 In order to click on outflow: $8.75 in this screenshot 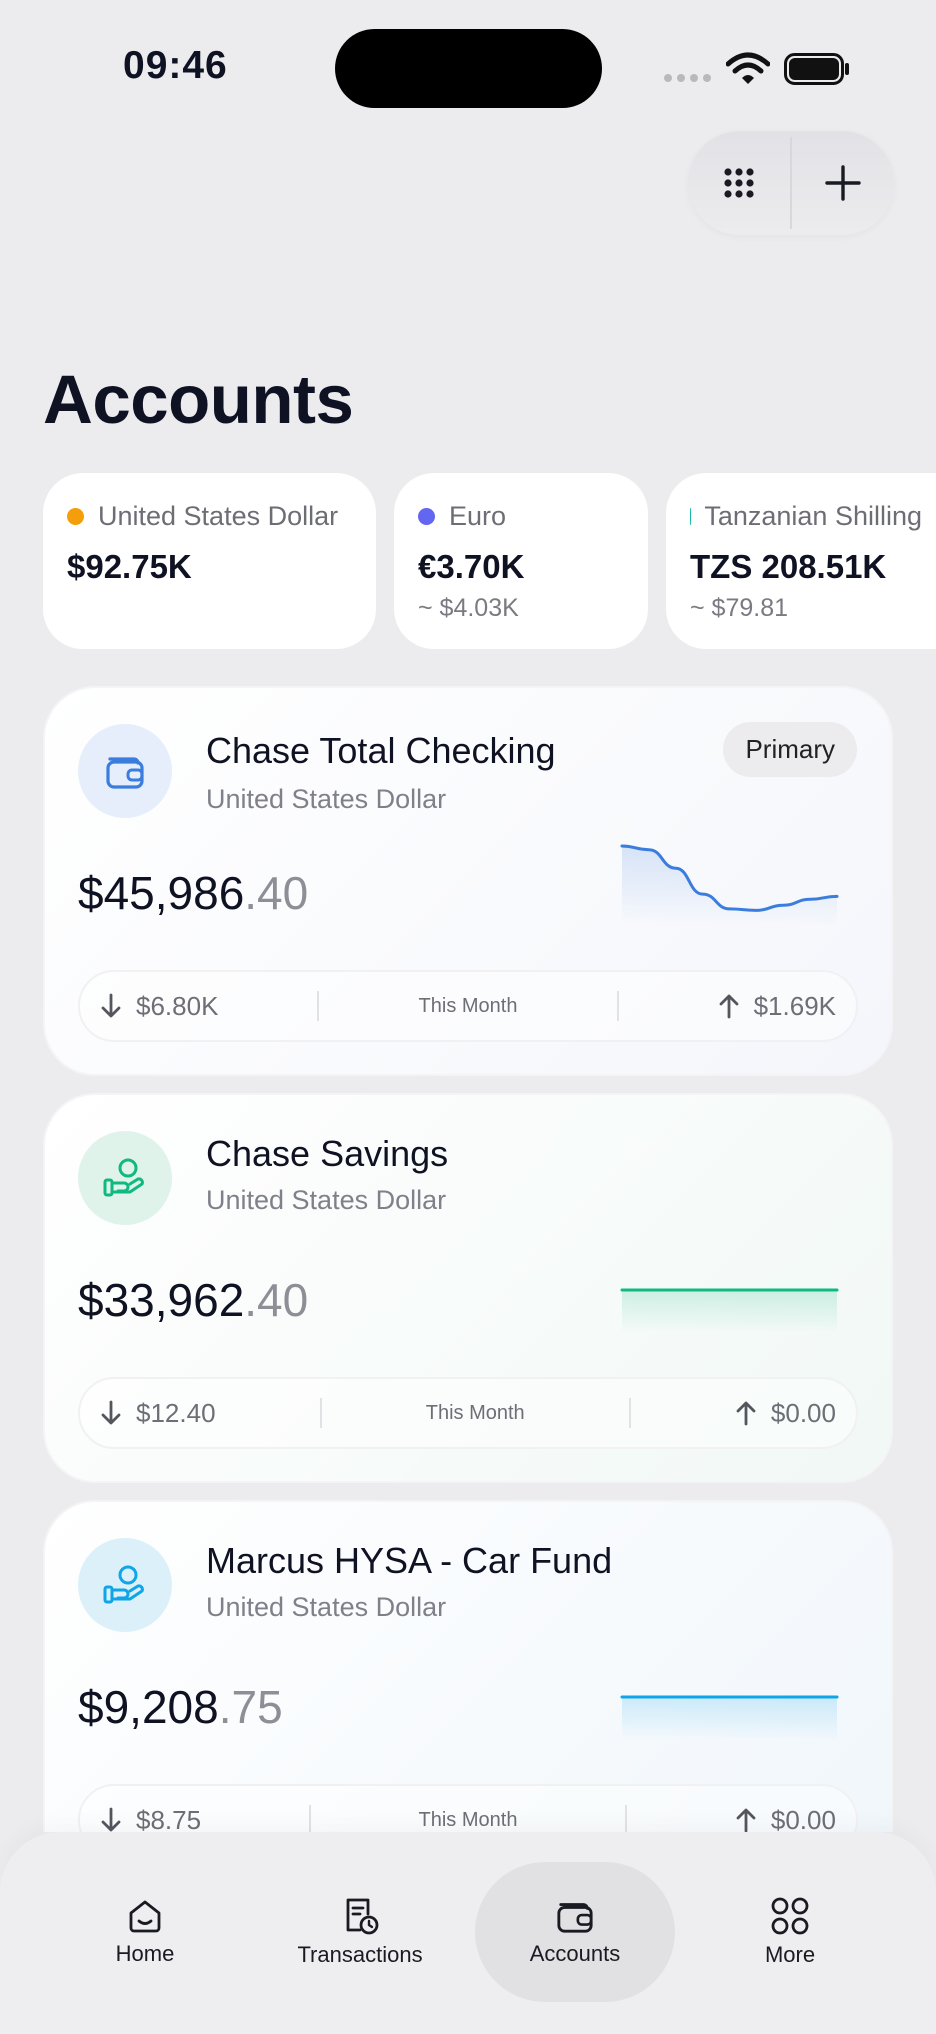, I will do `click(150, 1820)`.